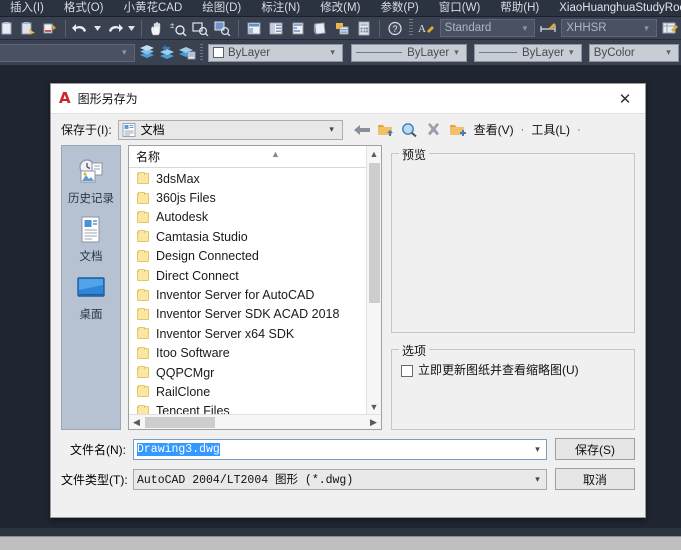 Image resolution: width=681 pixels, height=550 pixels. I want to click on redo-icon, so click(114, 28).